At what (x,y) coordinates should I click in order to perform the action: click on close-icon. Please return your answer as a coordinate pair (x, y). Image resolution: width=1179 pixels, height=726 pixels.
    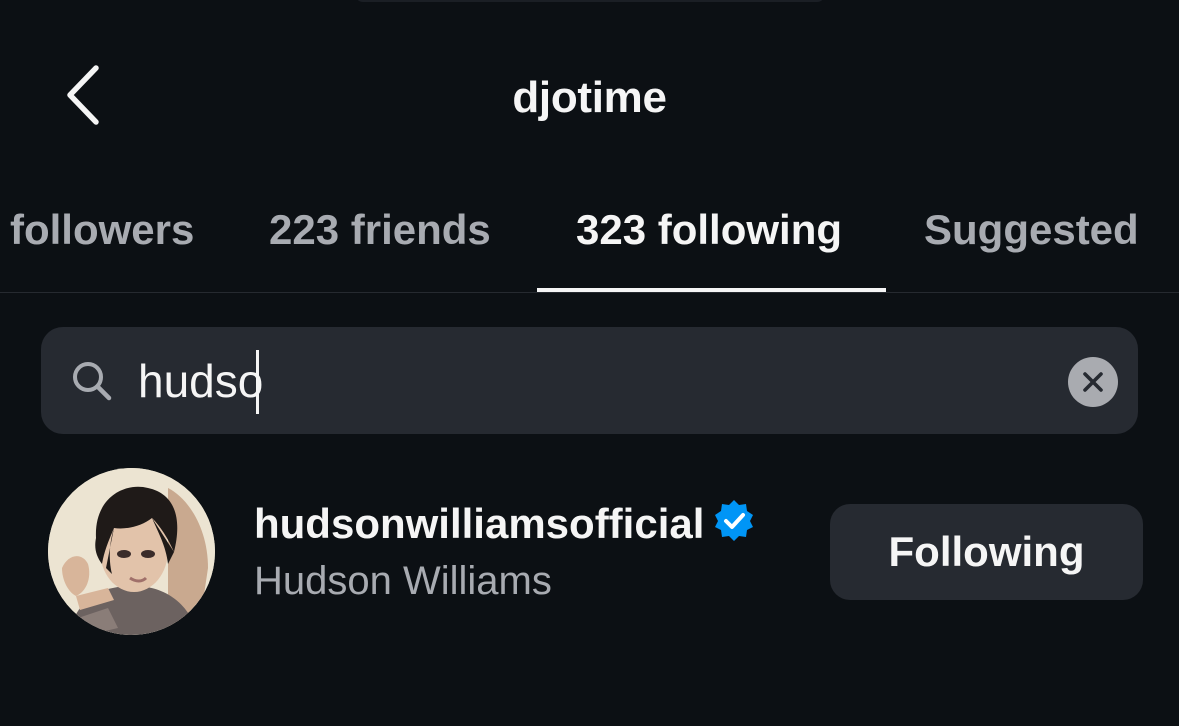
    Looking at the image, I should click on (1093, 382).